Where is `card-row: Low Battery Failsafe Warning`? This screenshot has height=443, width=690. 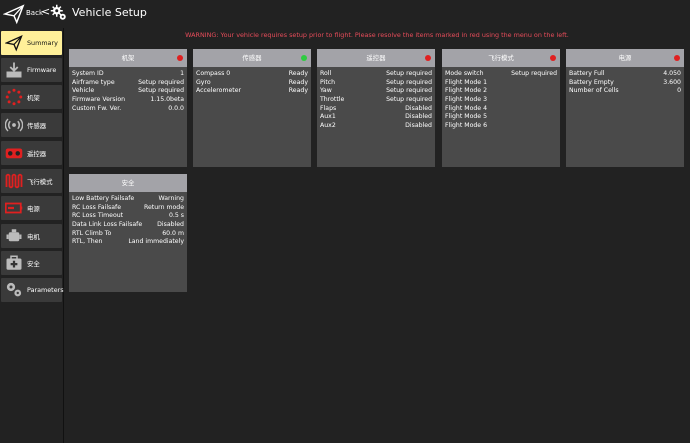 card-row: Low Battery Failsafe Warning is located at coordinates (128, 198).